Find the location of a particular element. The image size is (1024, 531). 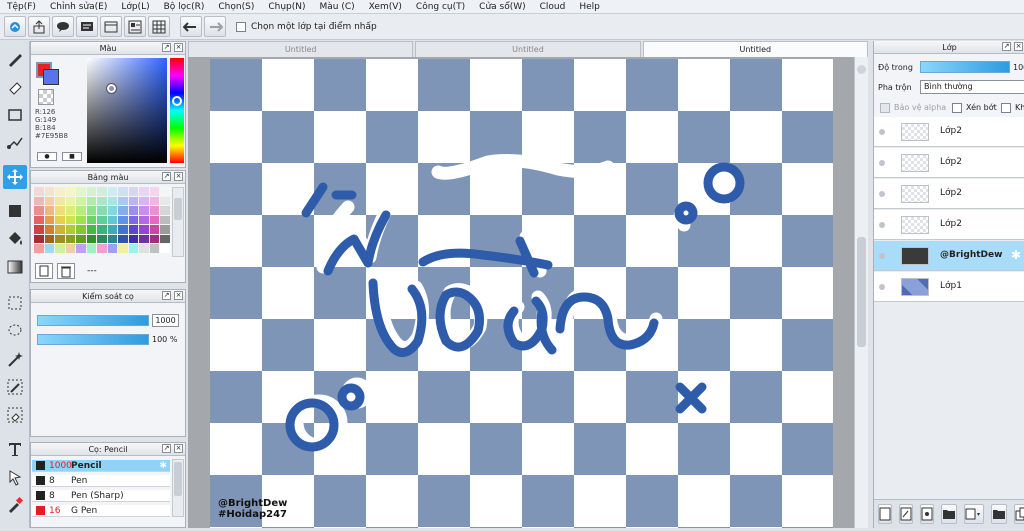

menu-edit: Chỉnh sửa(E) is located at coordinates (78, 7).